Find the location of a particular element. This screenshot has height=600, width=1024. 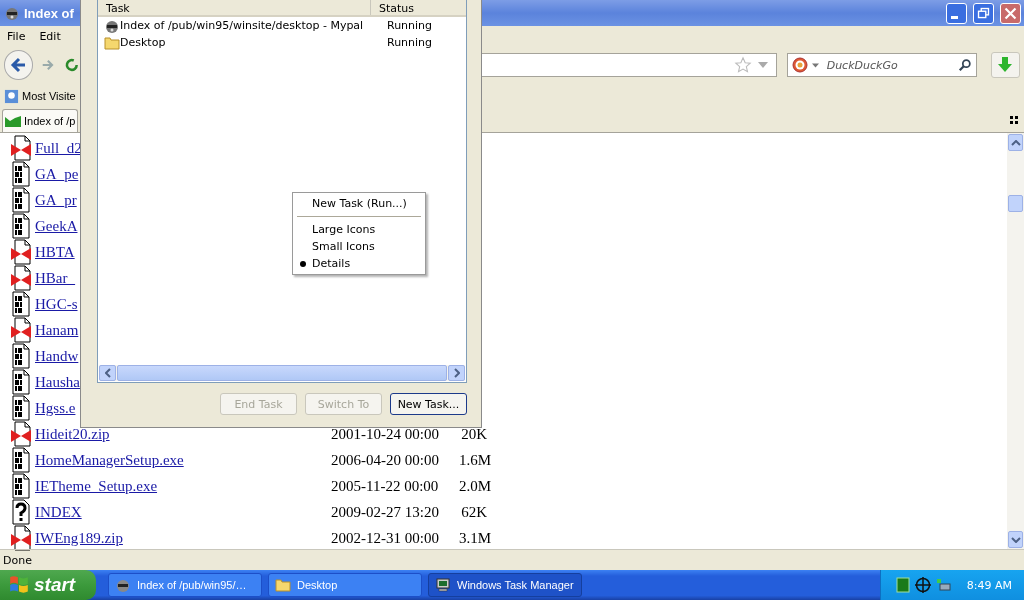

file-link: GA_pe is located at coordinates (57, 173).